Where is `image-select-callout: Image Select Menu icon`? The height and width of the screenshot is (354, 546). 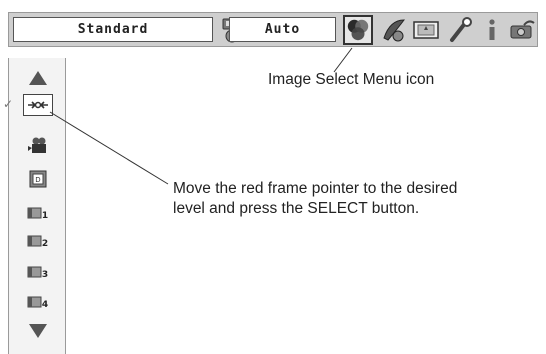 image-select-callout: Image Select Menu icon is located at coordinates (351, 79).